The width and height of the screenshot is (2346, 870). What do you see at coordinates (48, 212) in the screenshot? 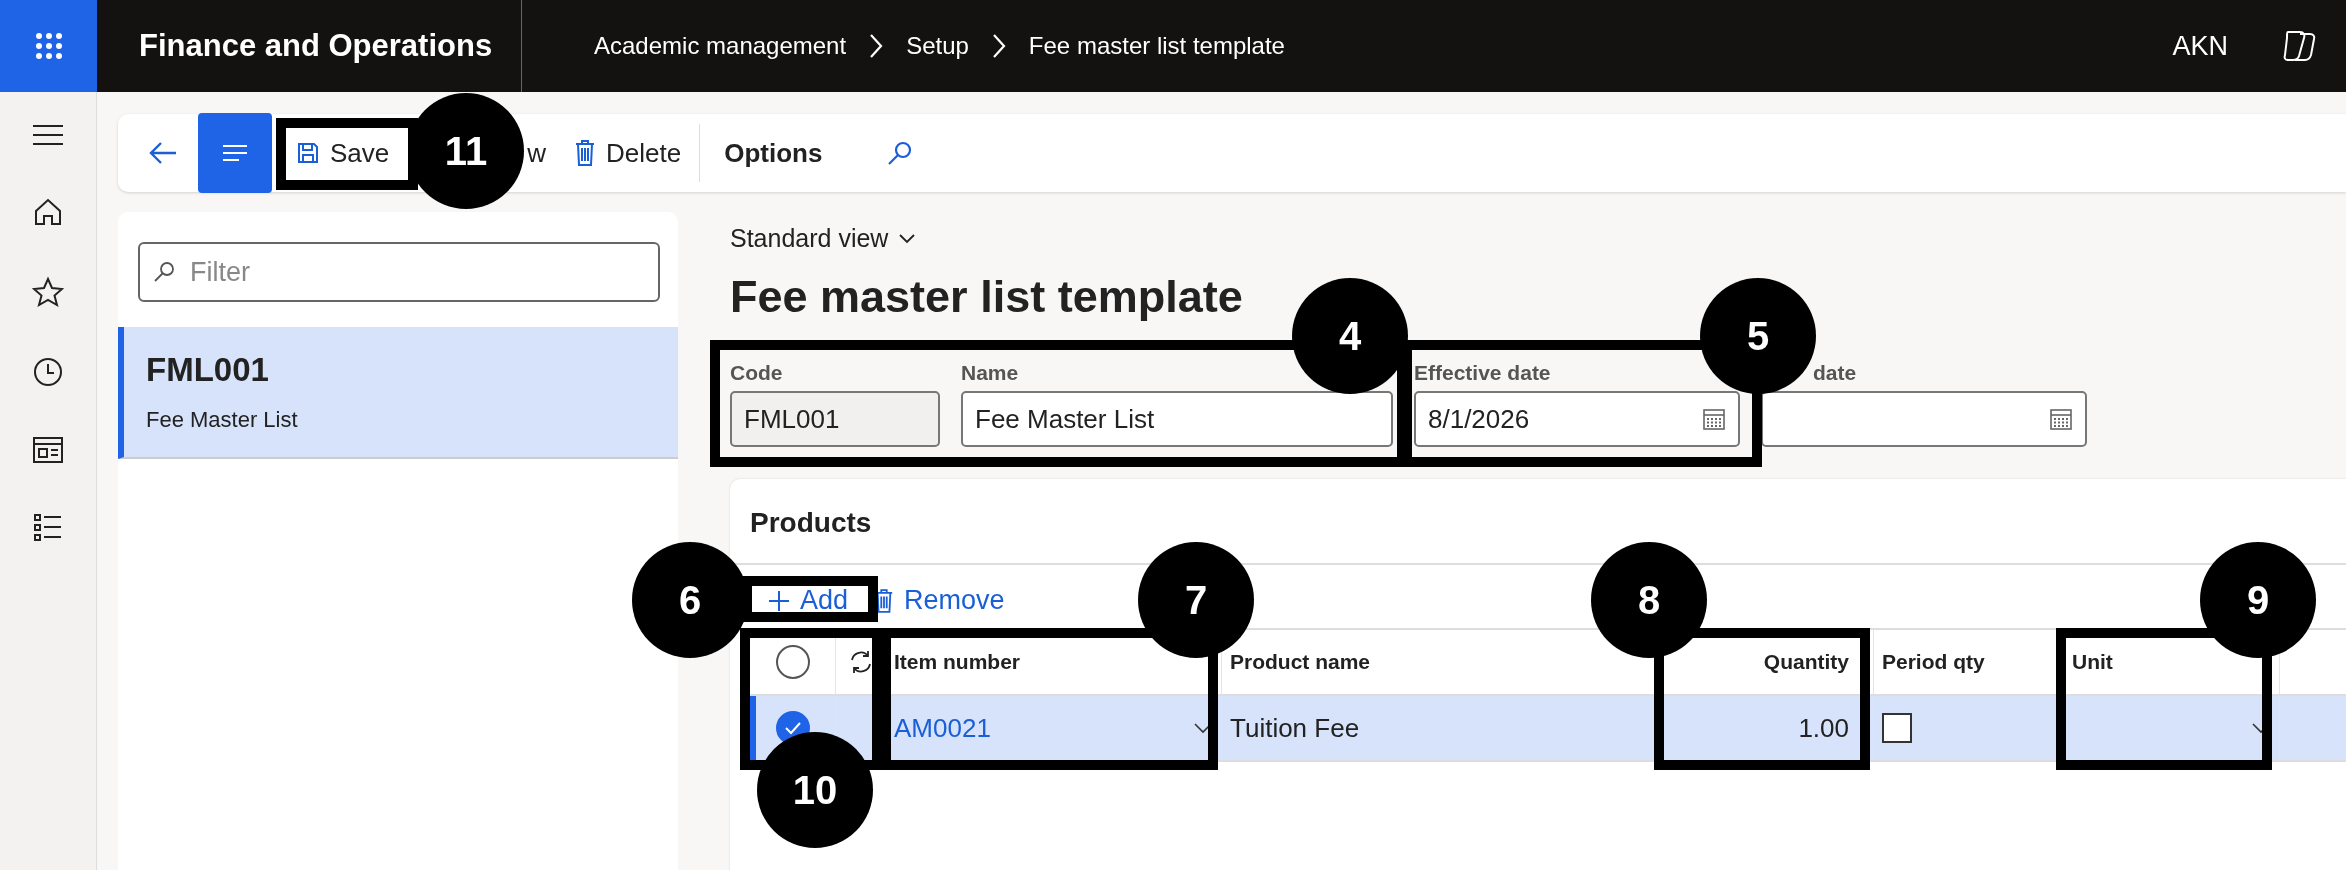
I see `home-icon` at bounding box center [48, 212].